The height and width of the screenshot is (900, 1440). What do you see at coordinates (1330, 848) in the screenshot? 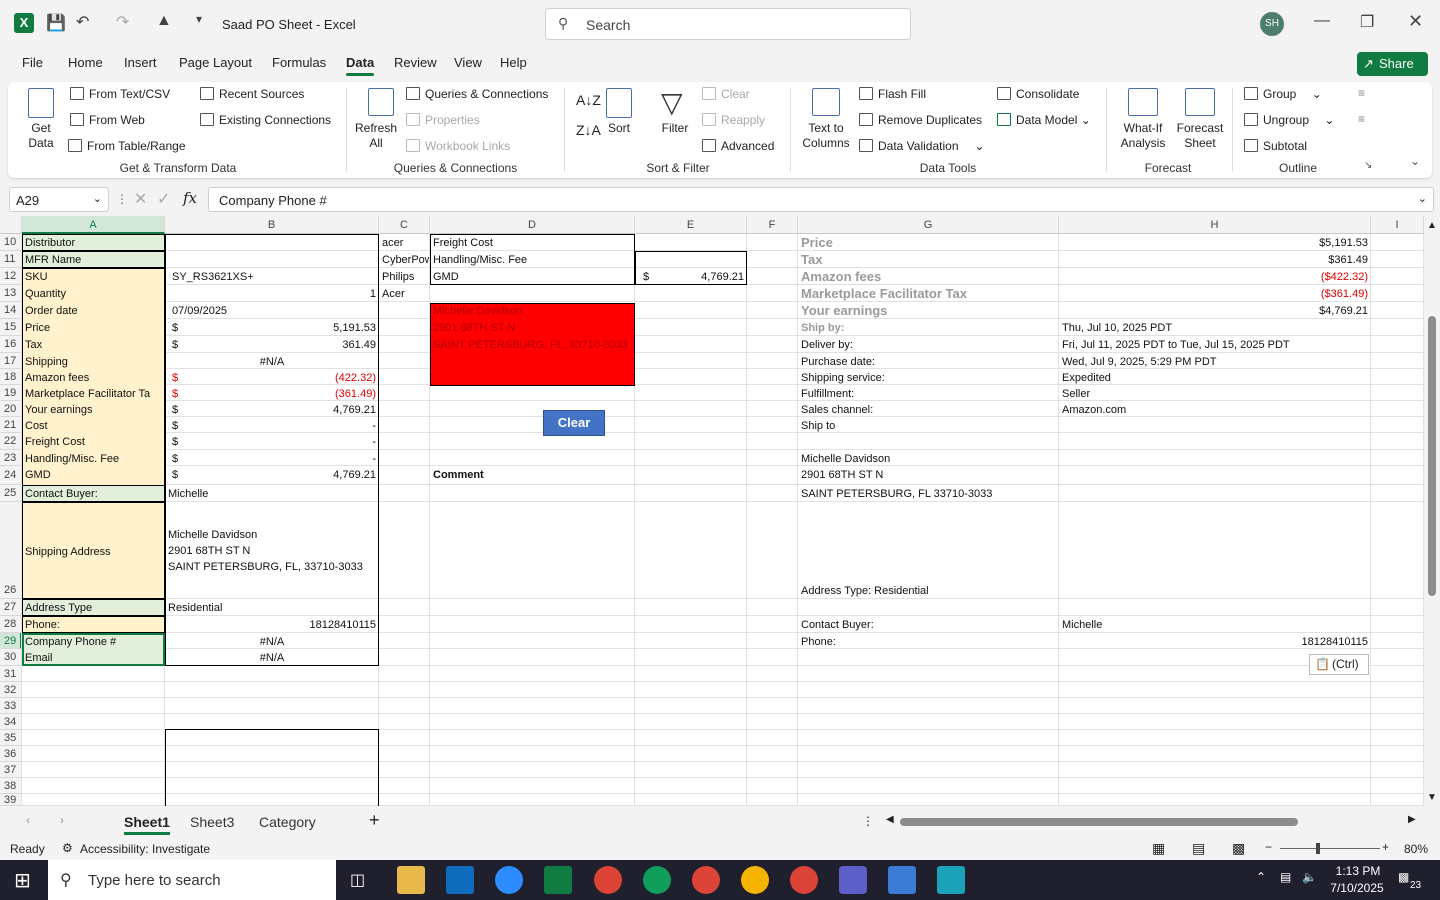
I see `zoom-slider` at bounding box center [1330, 848].